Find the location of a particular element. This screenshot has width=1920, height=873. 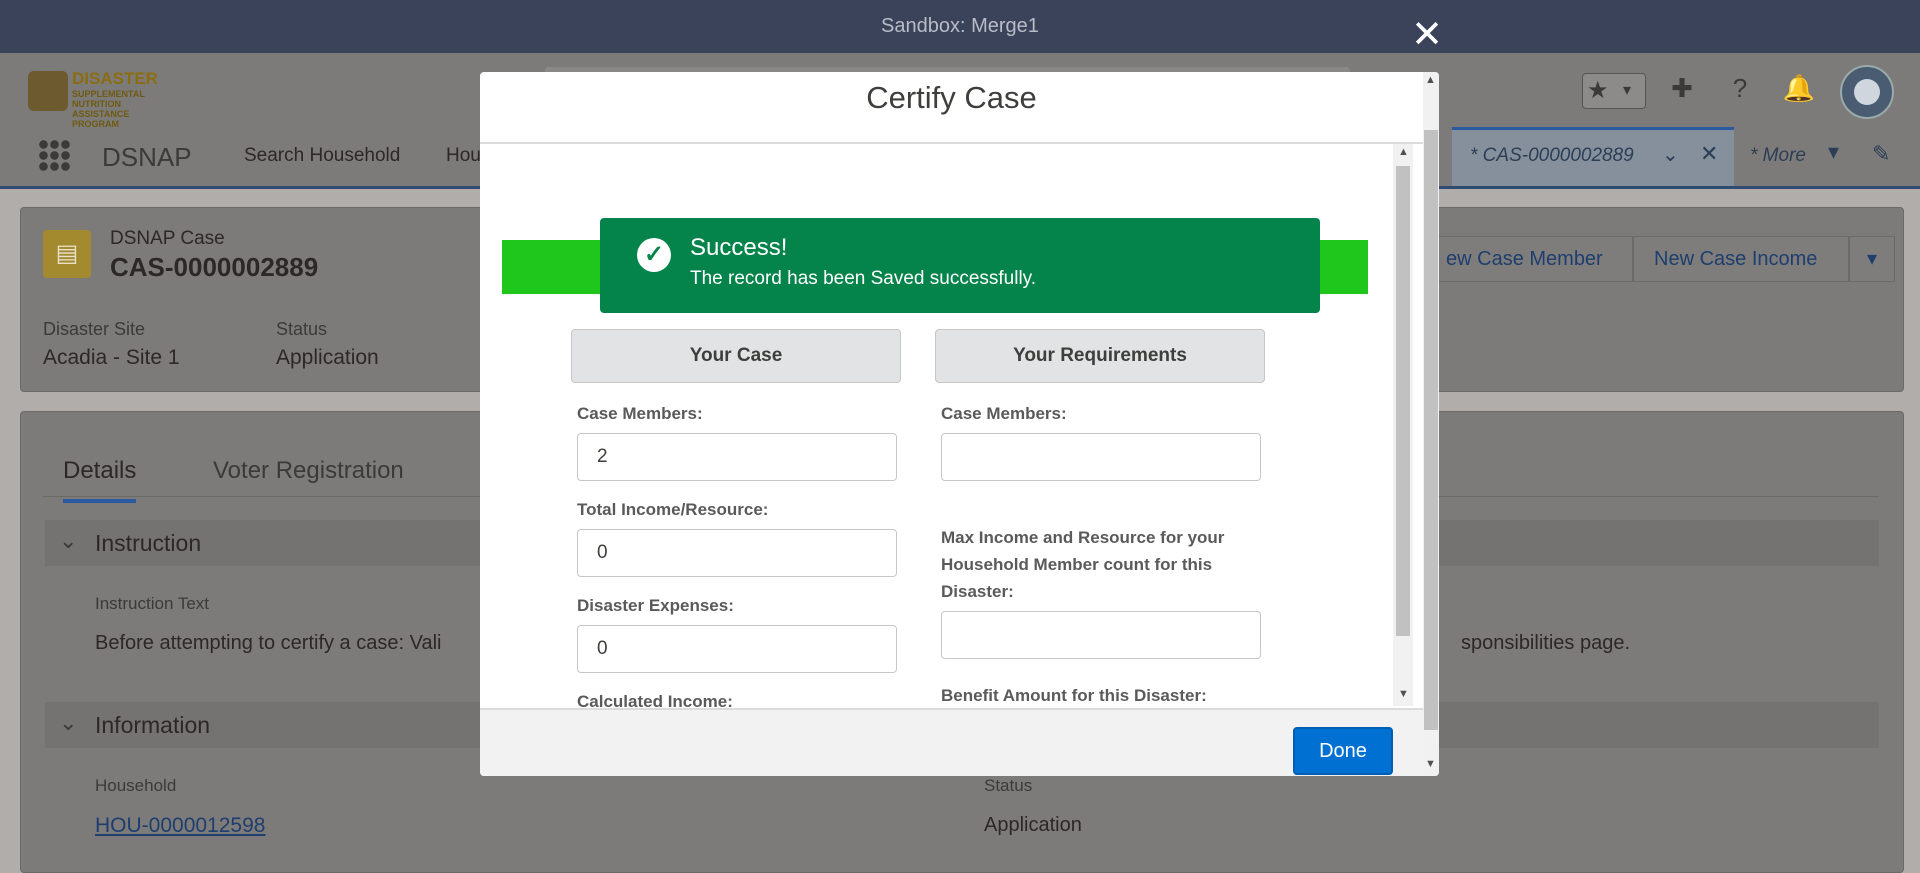

tab-case: * CAS-0000002889 ⌄ ✕ is located at coordinates (1593, 156).